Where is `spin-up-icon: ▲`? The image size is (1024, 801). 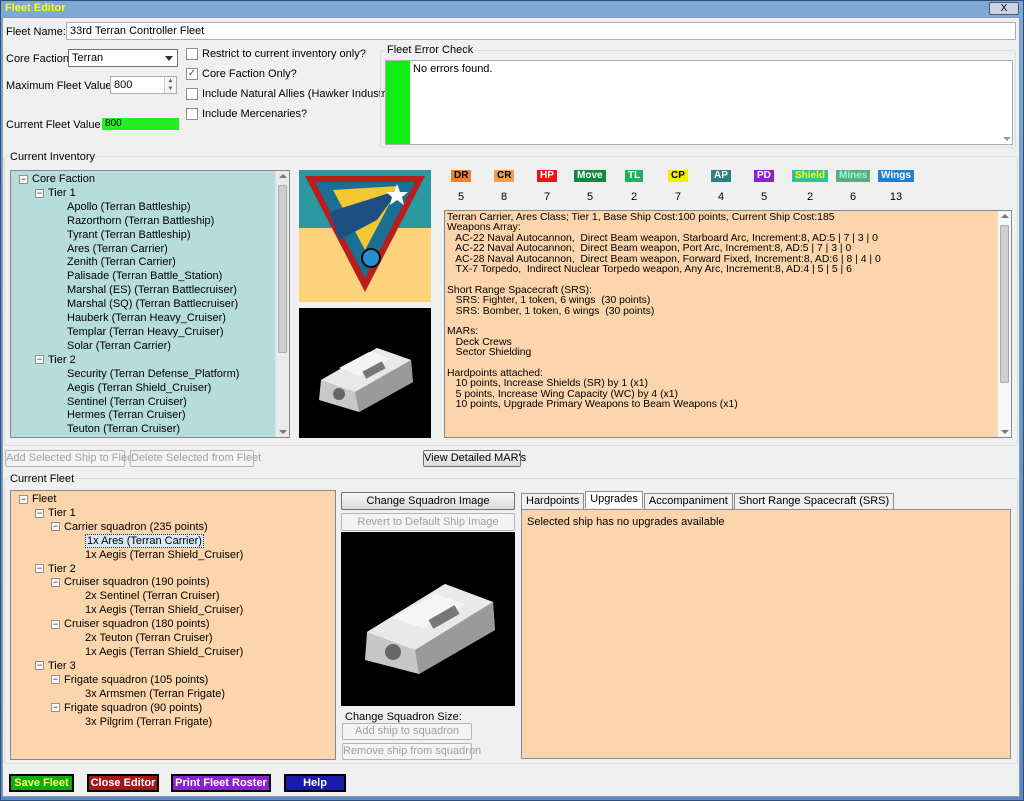
spin-up-icon: ▲ is located at coordinates (170, 81).